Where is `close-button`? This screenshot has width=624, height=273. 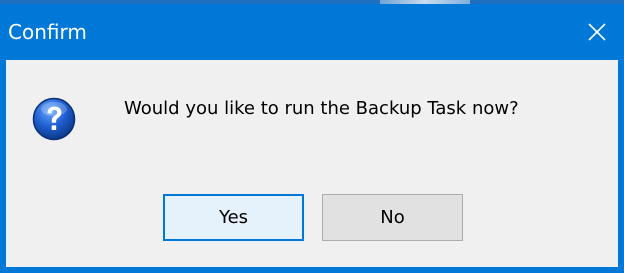
close-button is located at coordinates (597, 32).